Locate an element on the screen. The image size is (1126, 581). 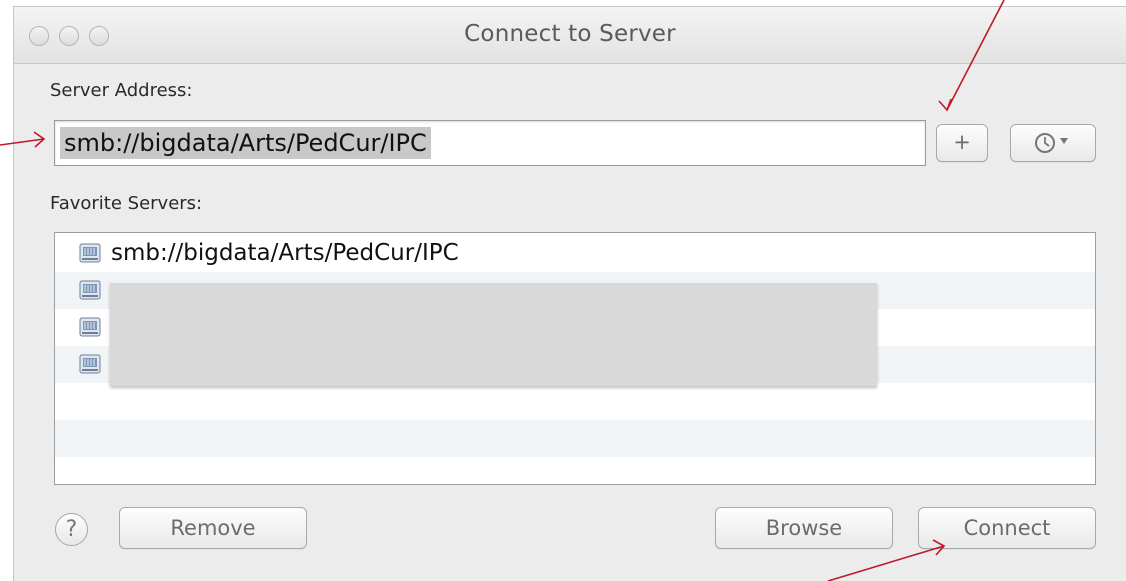
redaction-box is located at coordinates (493, 334).